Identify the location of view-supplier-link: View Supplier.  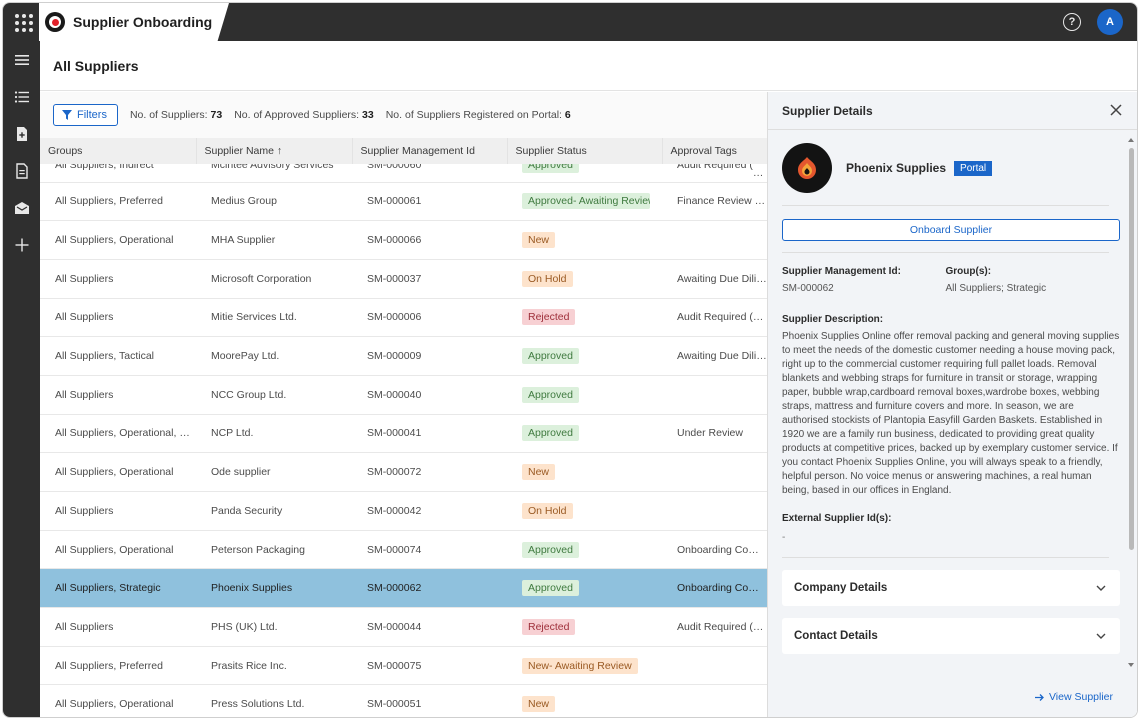
(1073, 697).